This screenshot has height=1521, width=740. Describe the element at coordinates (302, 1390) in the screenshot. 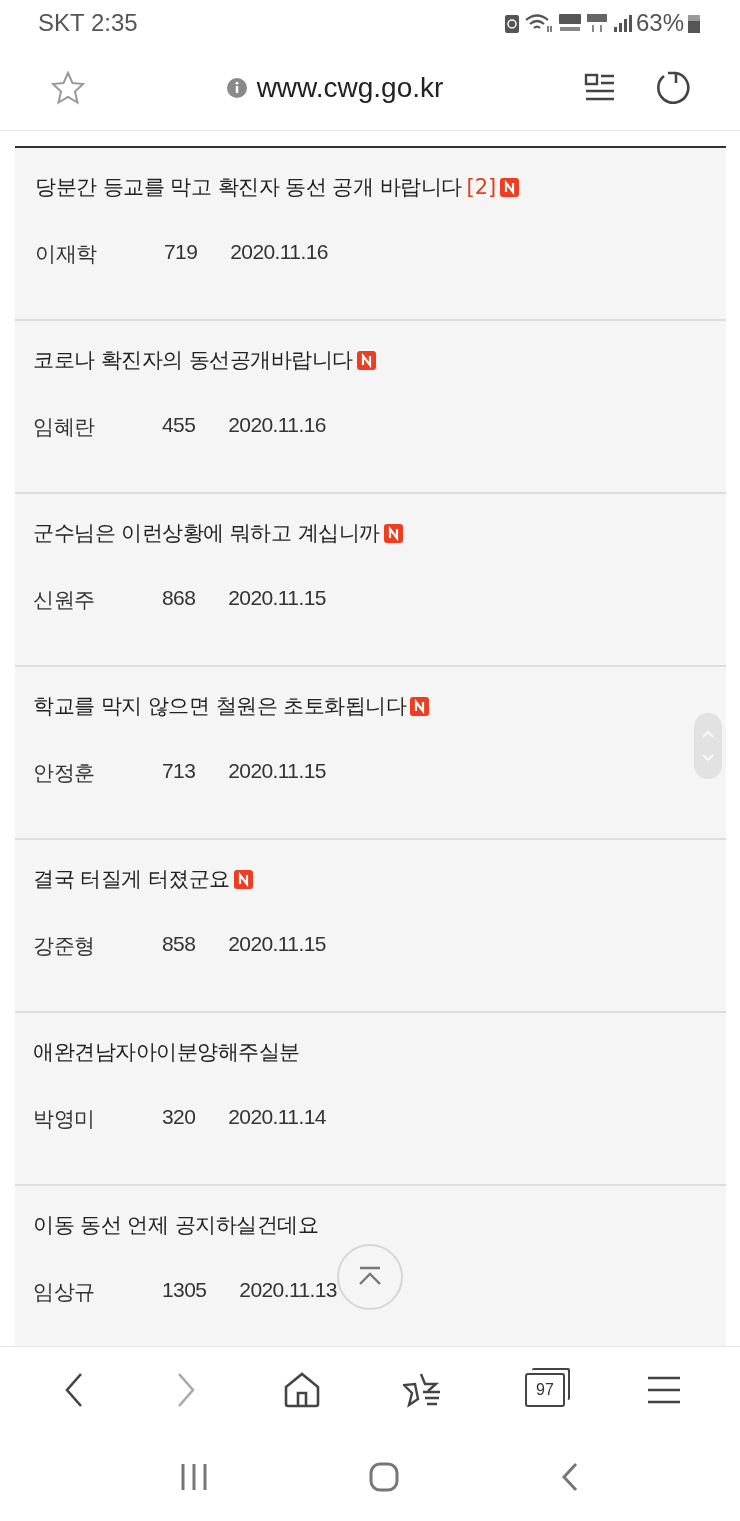

I see `home-icon` at that location.